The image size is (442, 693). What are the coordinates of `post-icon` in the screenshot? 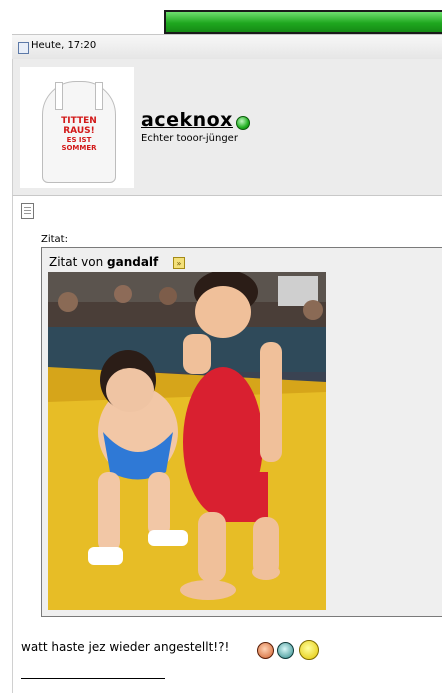 It's located at (27, 211).